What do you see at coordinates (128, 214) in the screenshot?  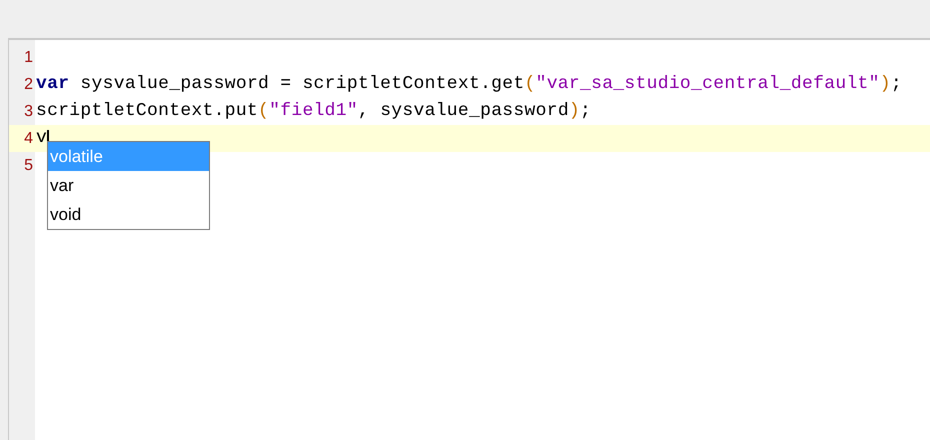 I see `autocomplete-item: void` at bounding box center [128, 214].